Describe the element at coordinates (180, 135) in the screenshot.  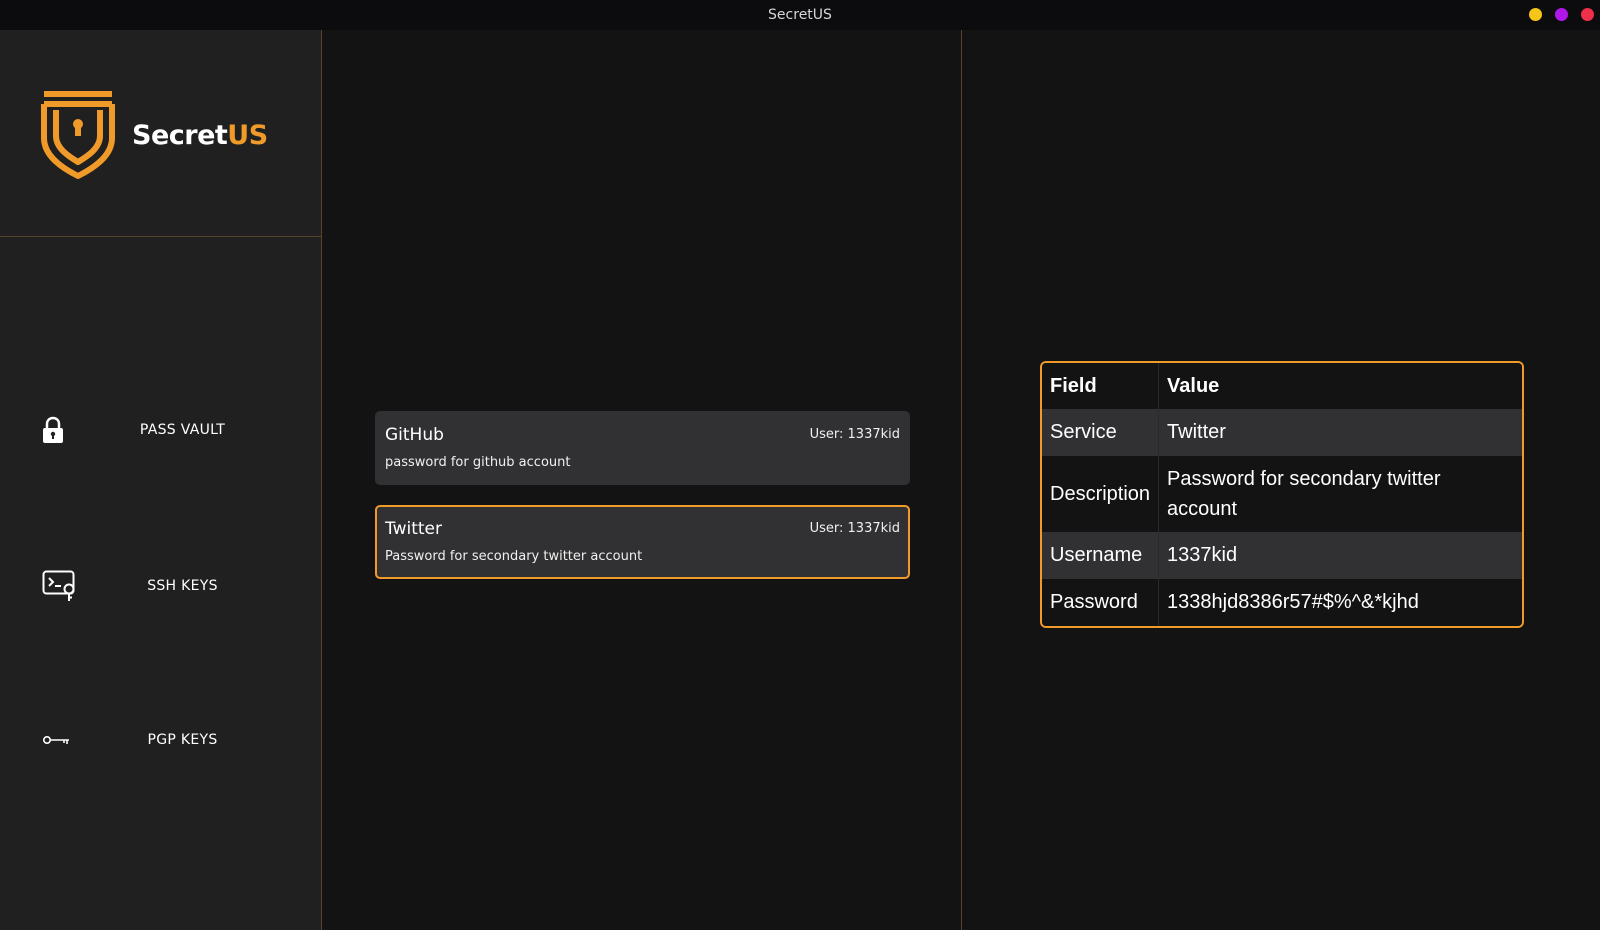
I see `brand-name-part-1: Secret` at that location.